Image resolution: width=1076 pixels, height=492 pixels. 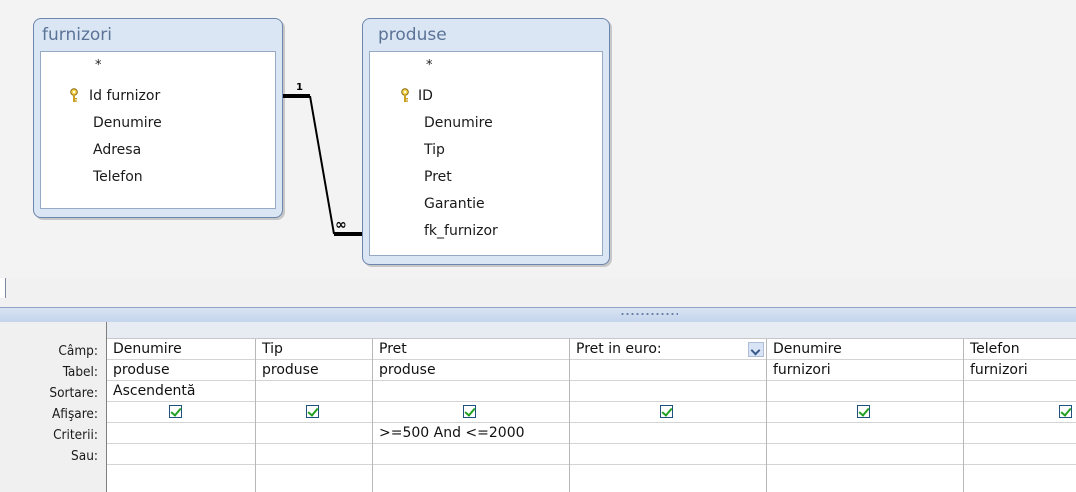 I want to click on row-label-afisare: Afişare:, so click(x=75, y=414).